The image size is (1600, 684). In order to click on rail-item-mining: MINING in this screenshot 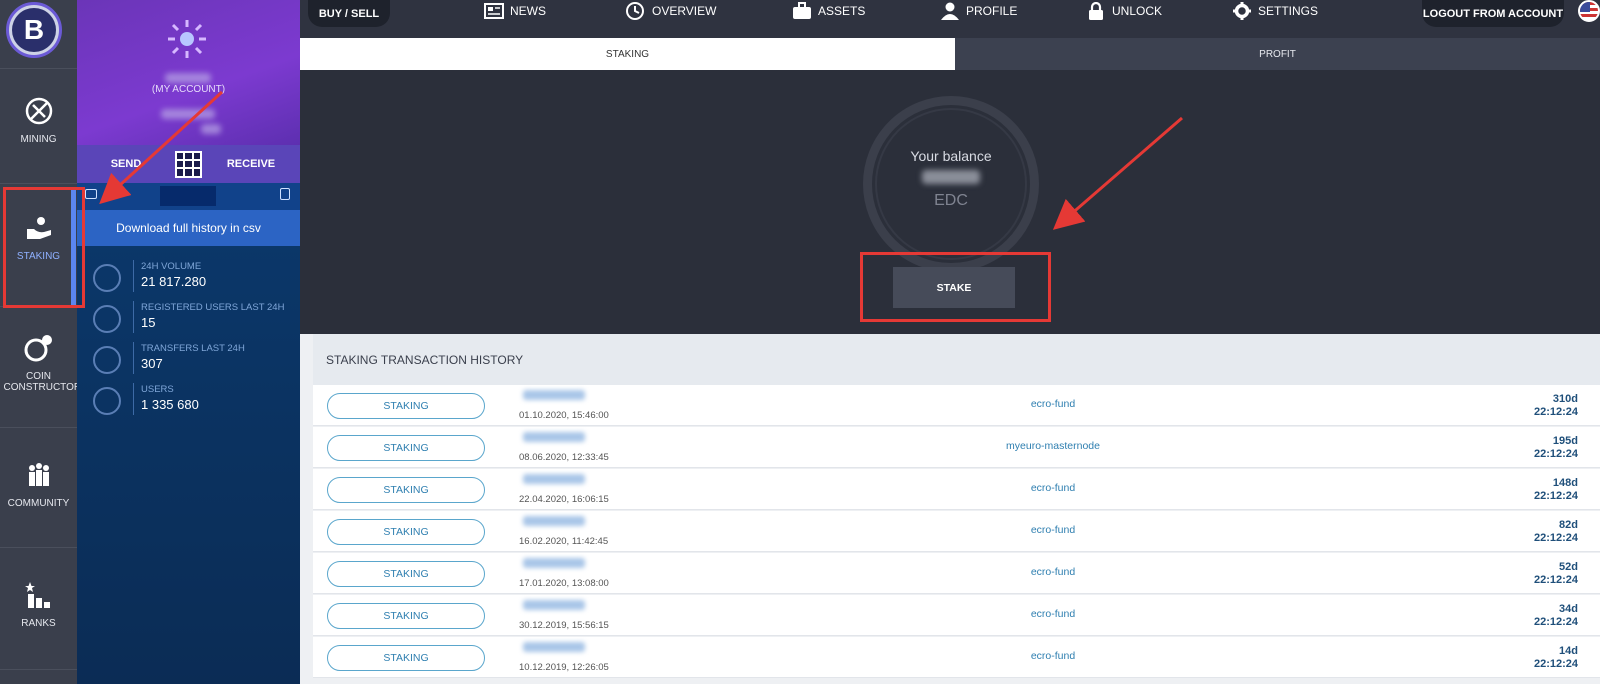, I will do `click(38, 120)`.